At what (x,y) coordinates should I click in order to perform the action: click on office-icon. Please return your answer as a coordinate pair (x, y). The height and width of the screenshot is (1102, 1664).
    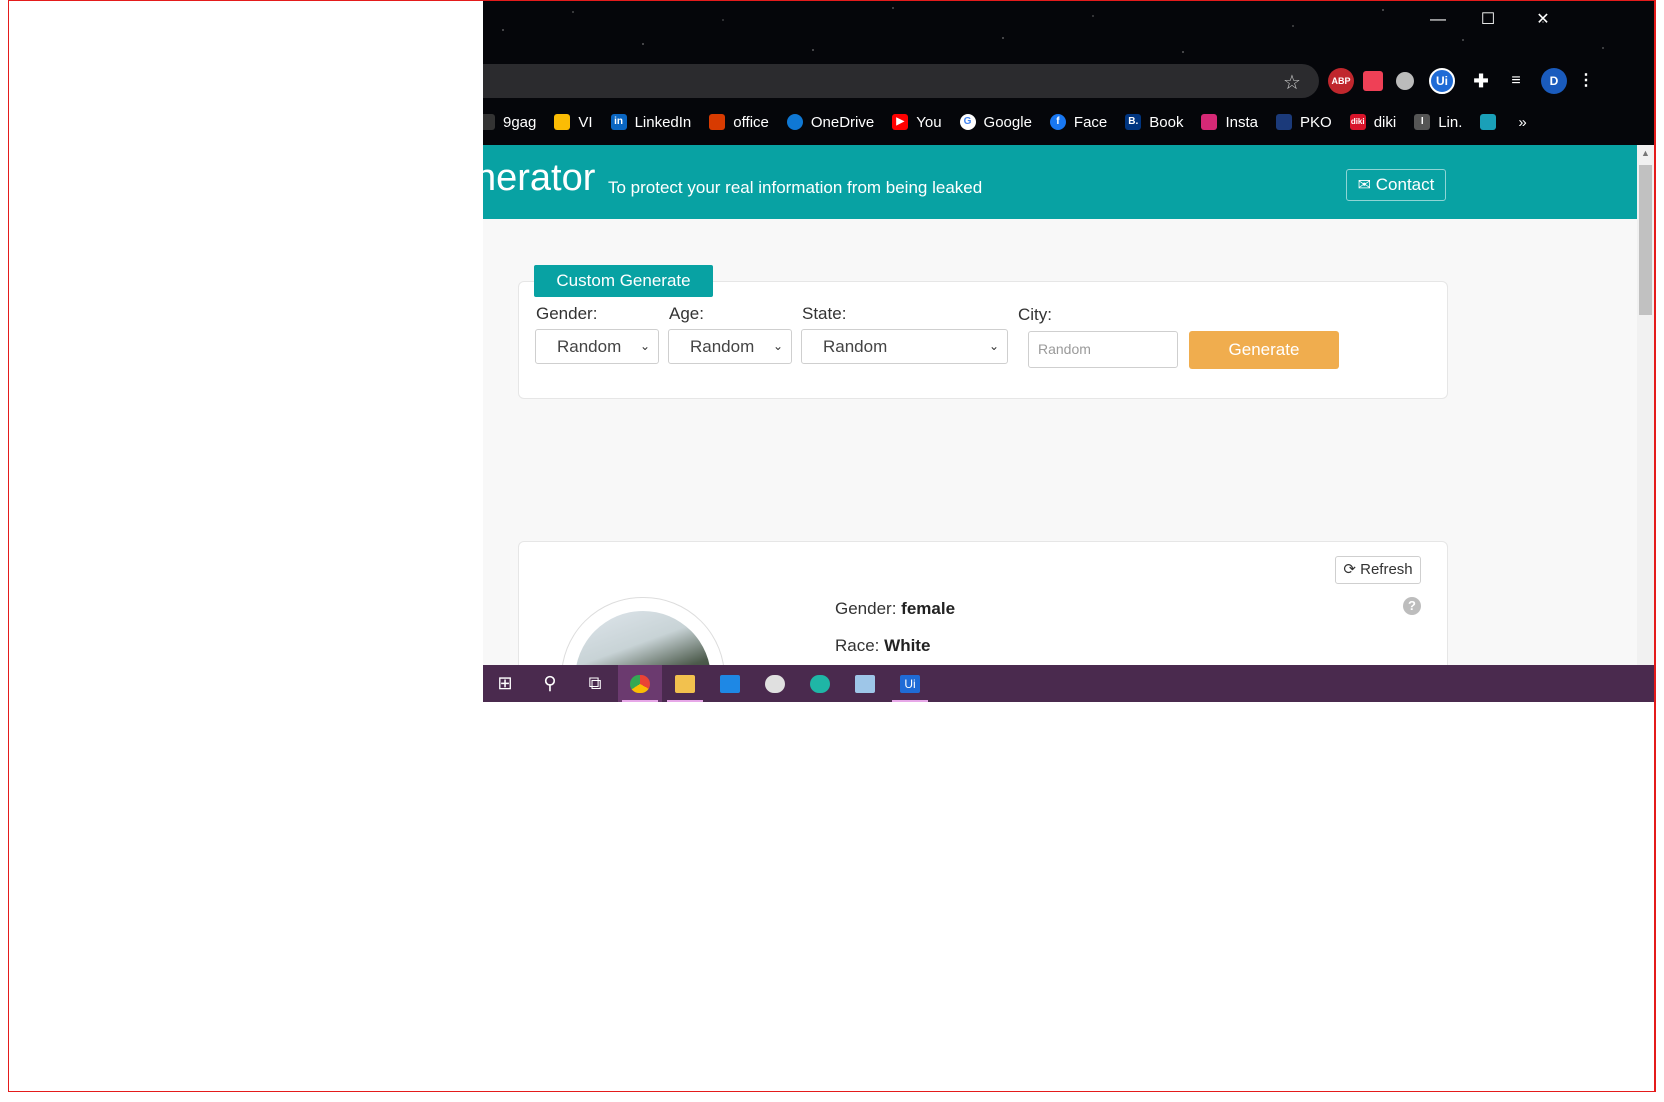
    Looking at the image, I should click on (717, 122).